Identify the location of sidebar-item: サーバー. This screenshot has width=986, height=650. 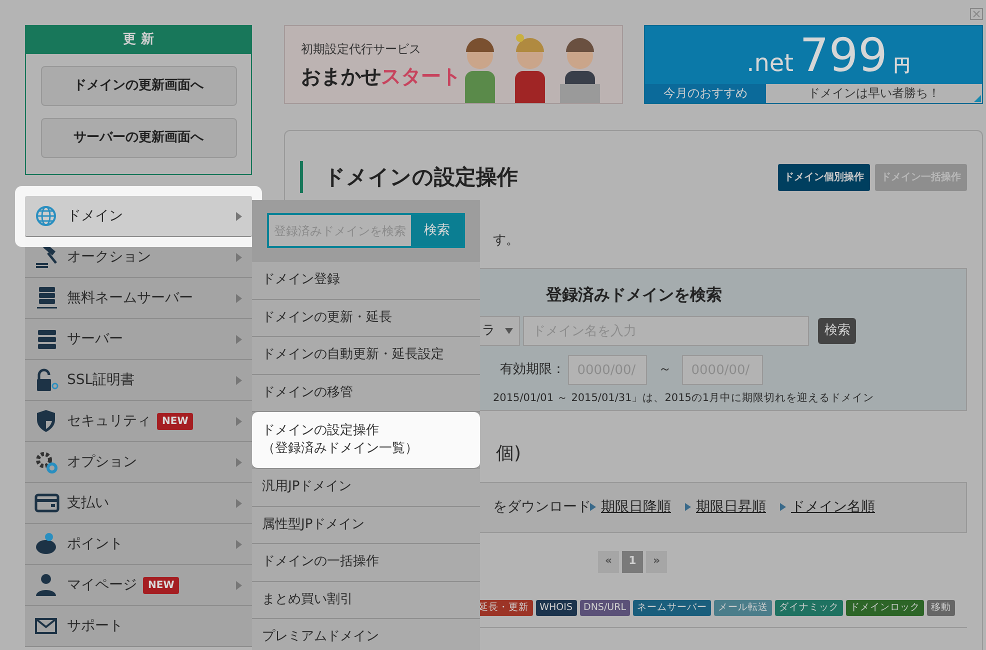
(138, 339).